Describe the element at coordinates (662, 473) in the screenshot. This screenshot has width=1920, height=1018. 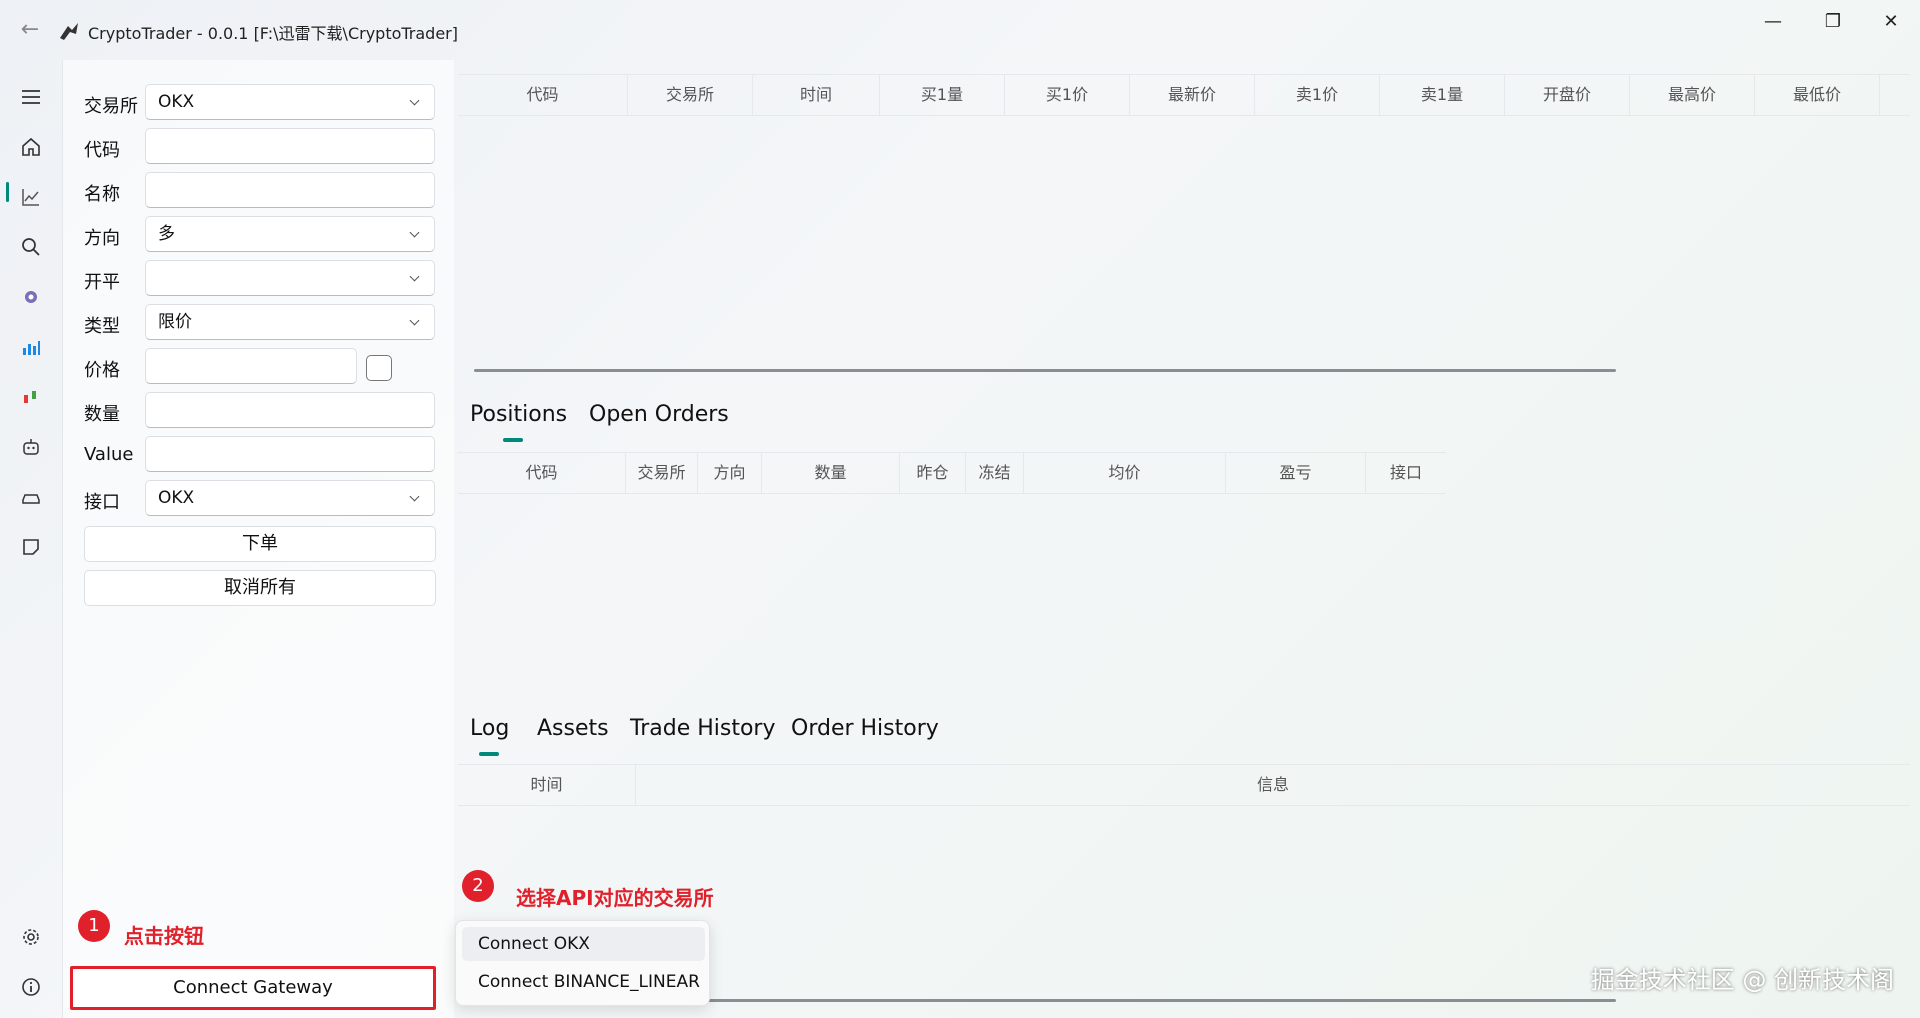
I see `pos-col-exchange: 交易所` at that location.